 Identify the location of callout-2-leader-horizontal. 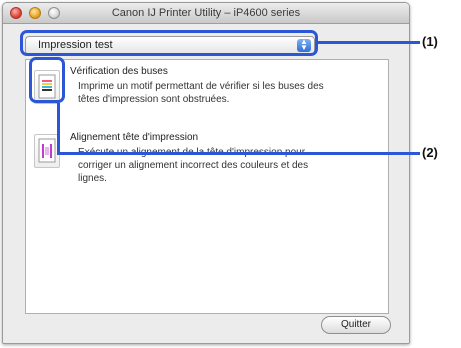
(238, 153).